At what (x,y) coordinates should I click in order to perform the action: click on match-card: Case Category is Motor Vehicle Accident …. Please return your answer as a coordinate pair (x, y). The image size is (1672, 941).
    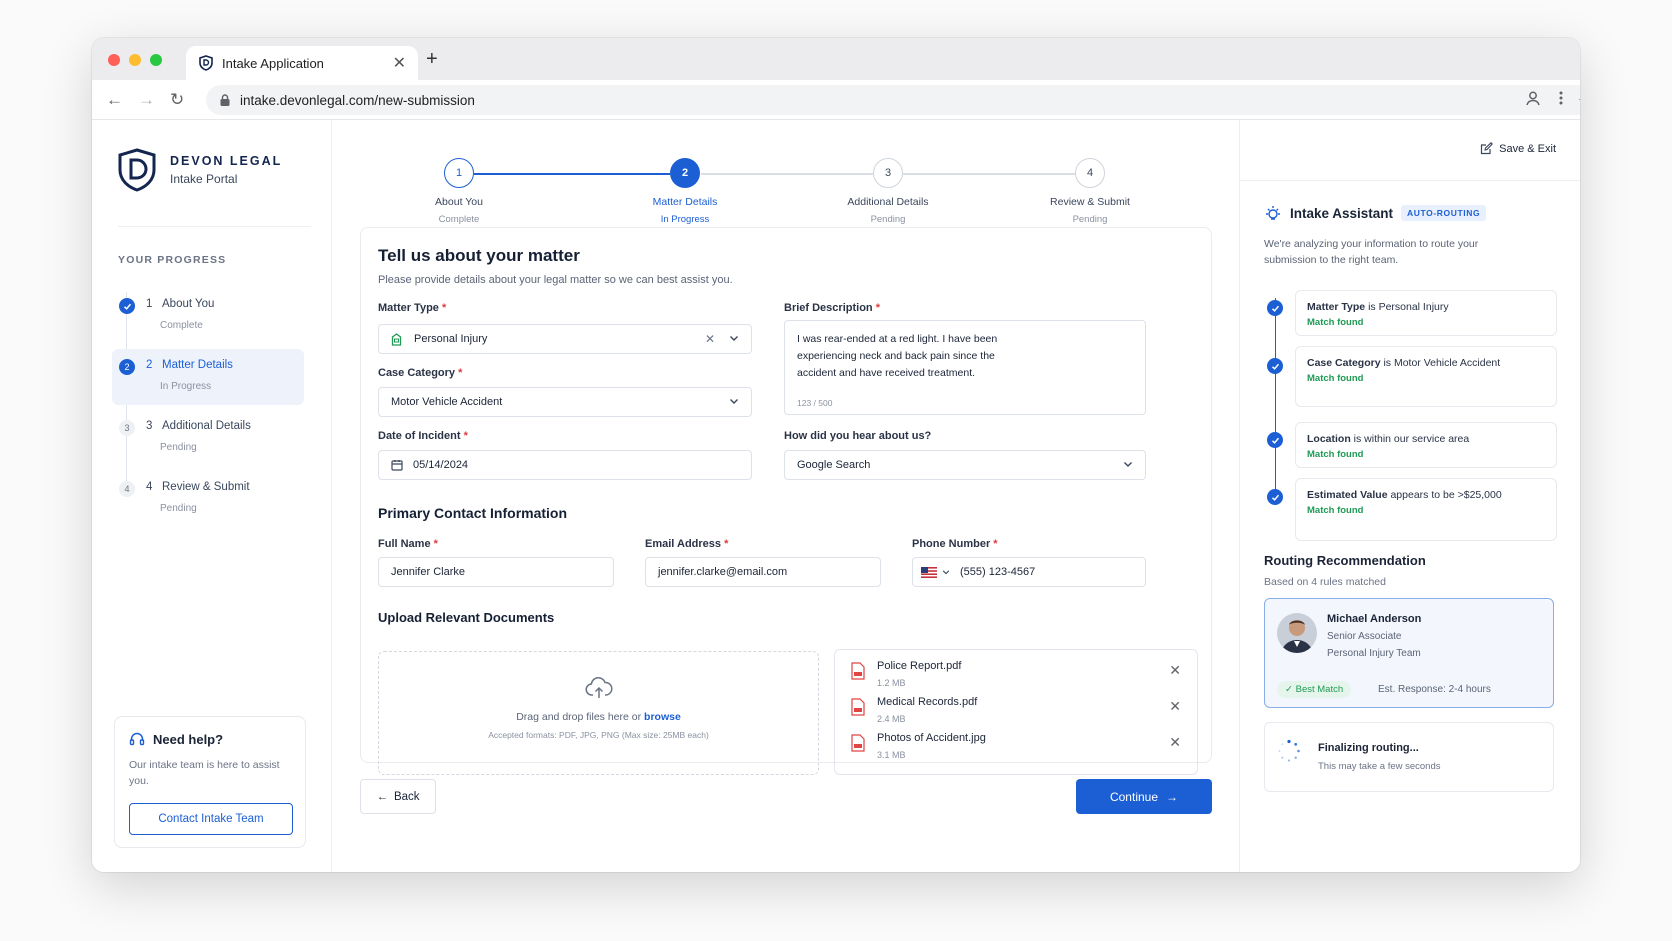
    Looking at the image, I should click on (1426, 376).